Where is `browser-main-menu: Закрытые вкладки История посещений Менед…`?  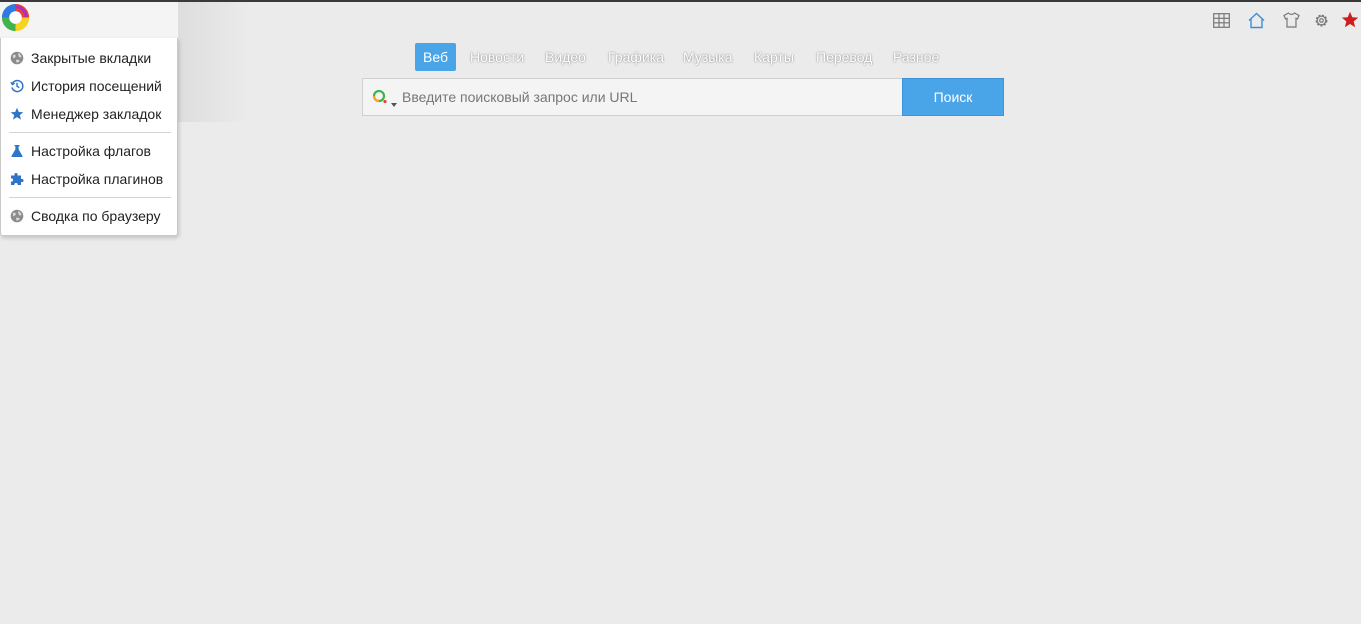 browser-main-menu: Закрытые вкладки История посещений Менед… is located at coordinates (89, 137).